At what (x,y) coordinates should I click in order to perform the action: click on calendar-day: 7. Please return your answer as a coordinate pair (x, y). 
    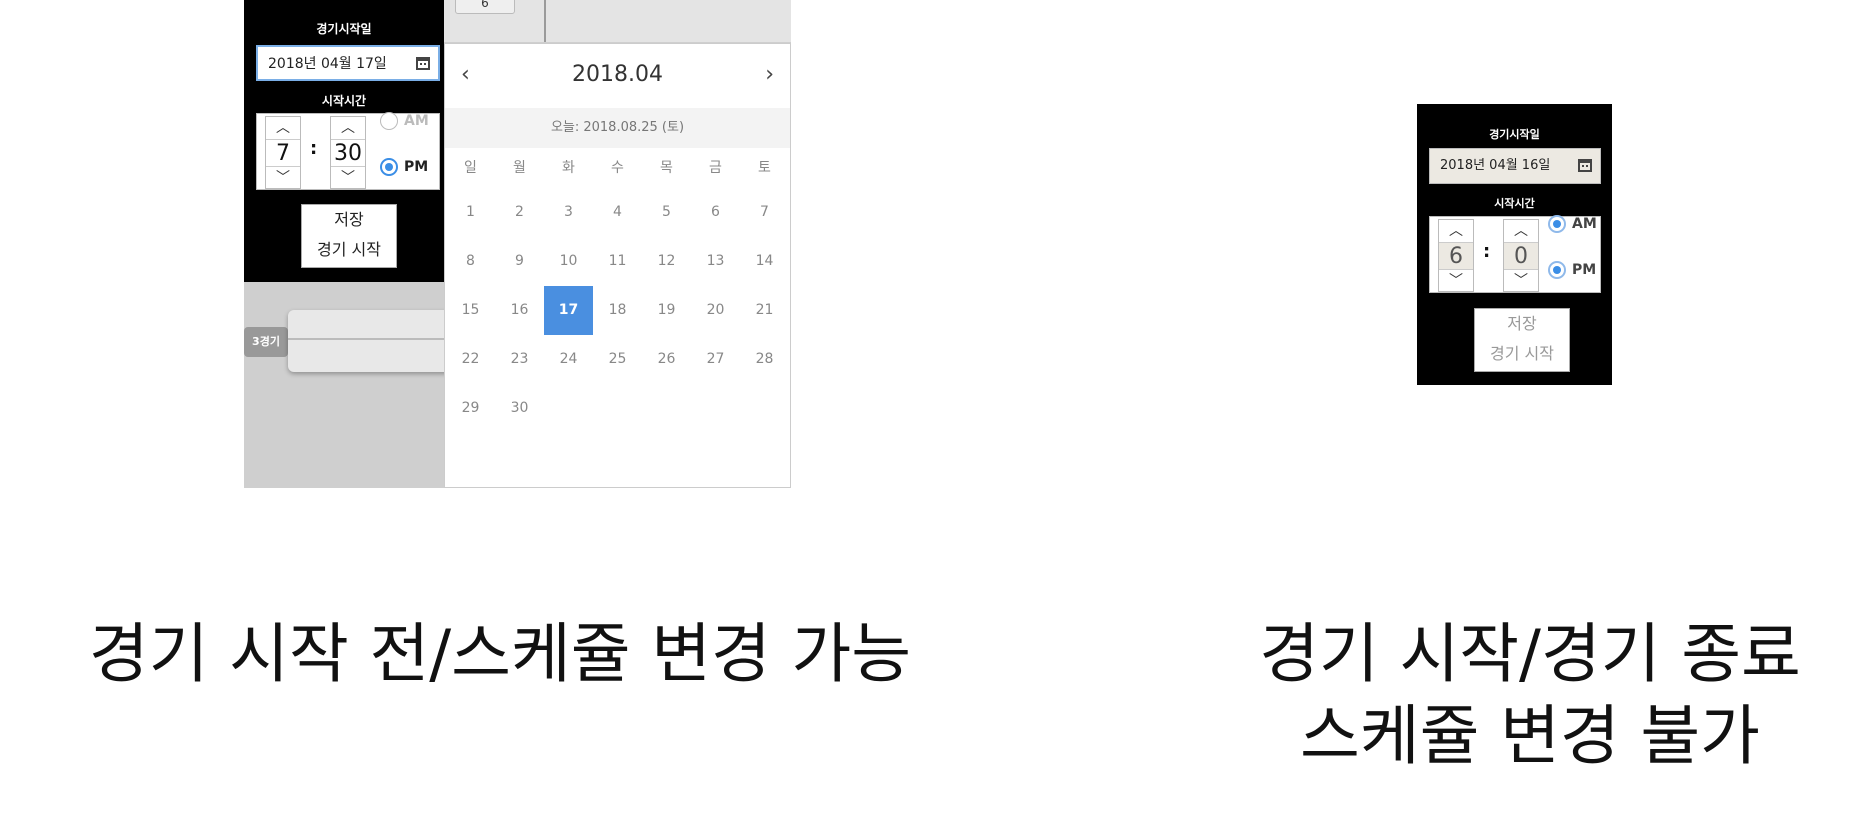
    Looking at the image, I should click on (764, 212).